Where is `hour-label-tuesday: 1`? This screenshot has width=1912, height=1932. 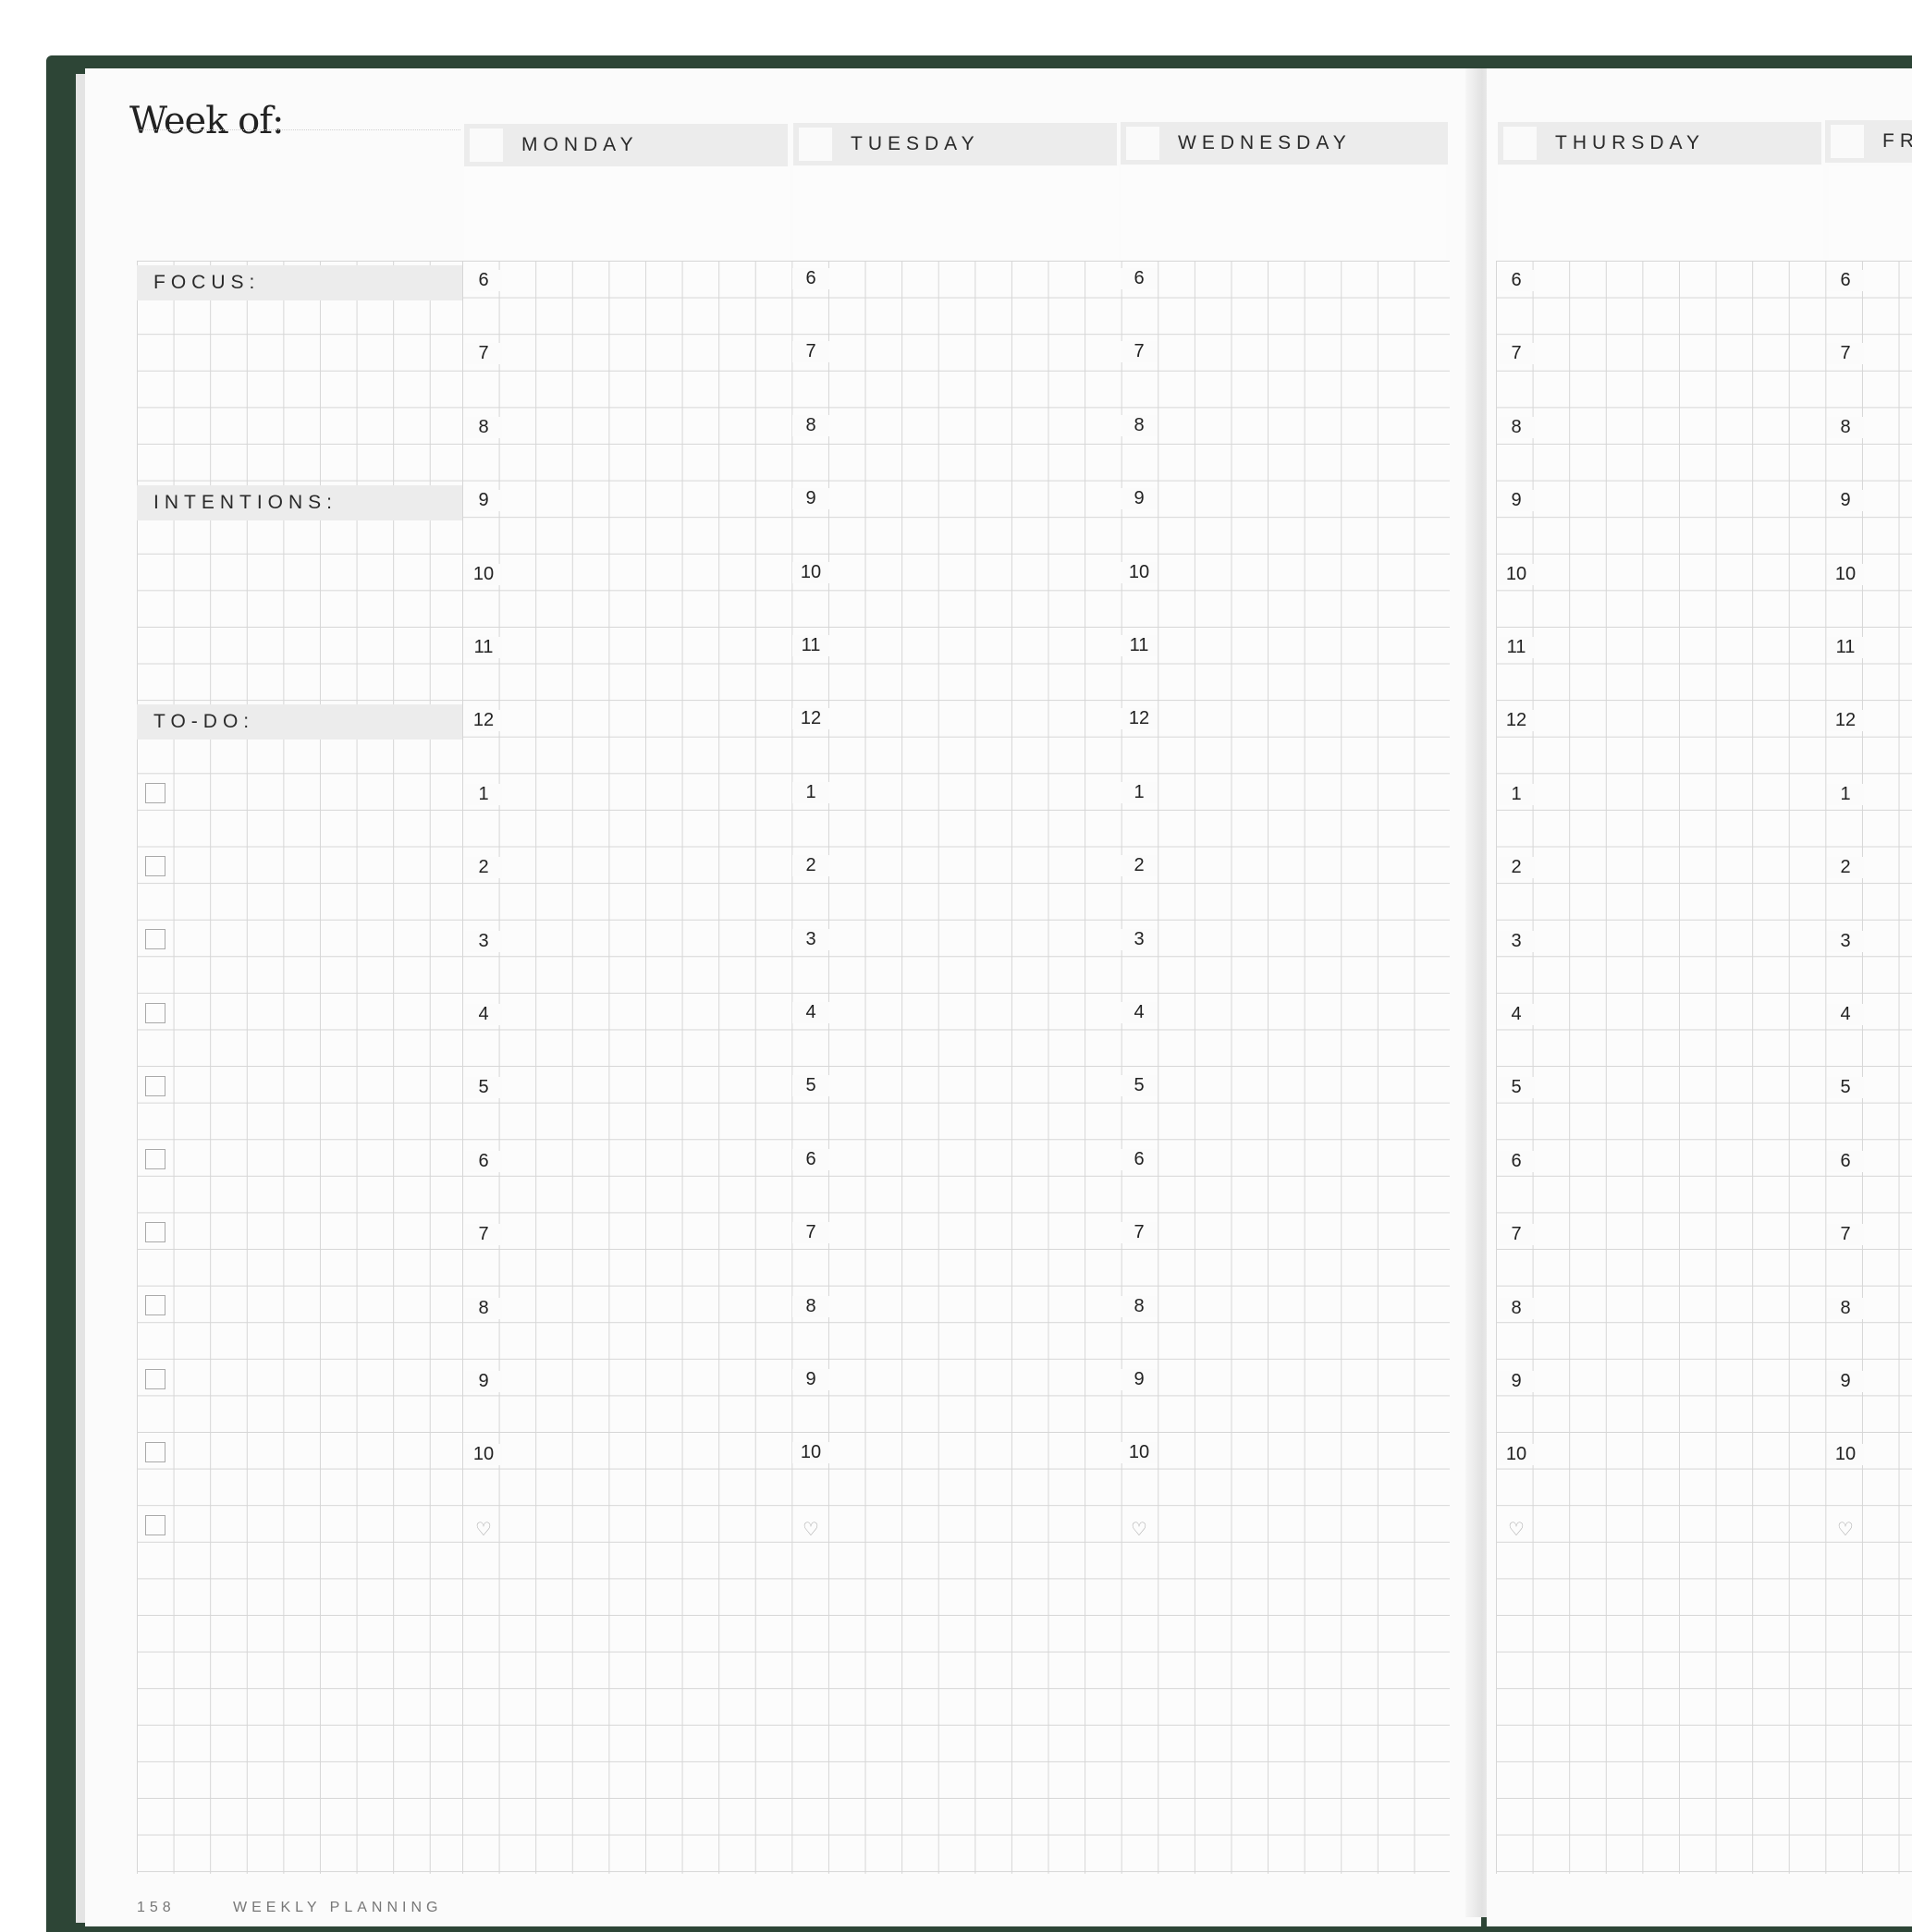 hour-label-tuesday: 1 is located at coordinates (810, 792).